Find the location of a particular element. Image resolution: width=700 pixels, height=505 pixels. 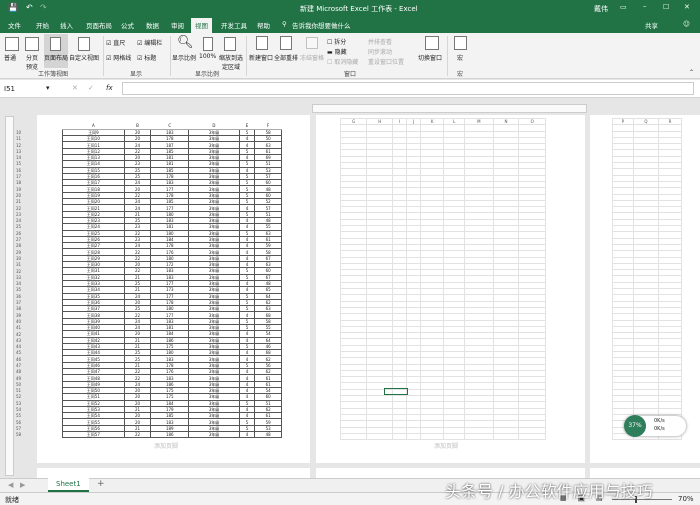

vertical-ruler is located at coordinates (9, 296).